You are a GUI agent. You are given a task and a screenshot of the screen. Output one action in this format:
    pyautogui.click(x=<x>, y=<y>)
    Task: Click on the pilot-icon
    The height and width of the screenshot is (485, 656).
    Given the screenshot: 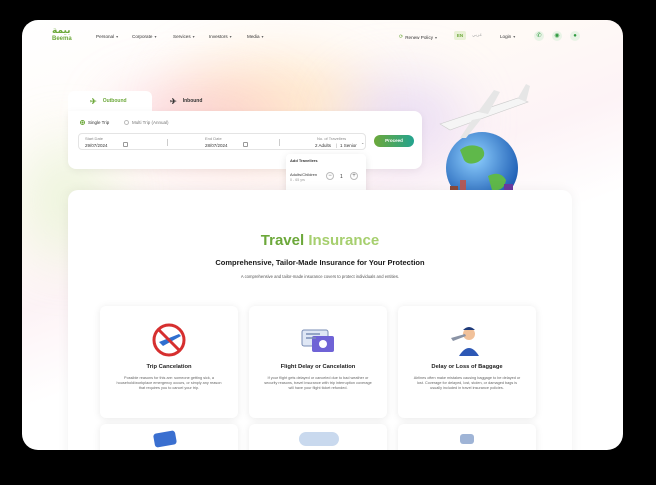 What is the action you would take?
    pyautogui.click(x=465, y=341)
    